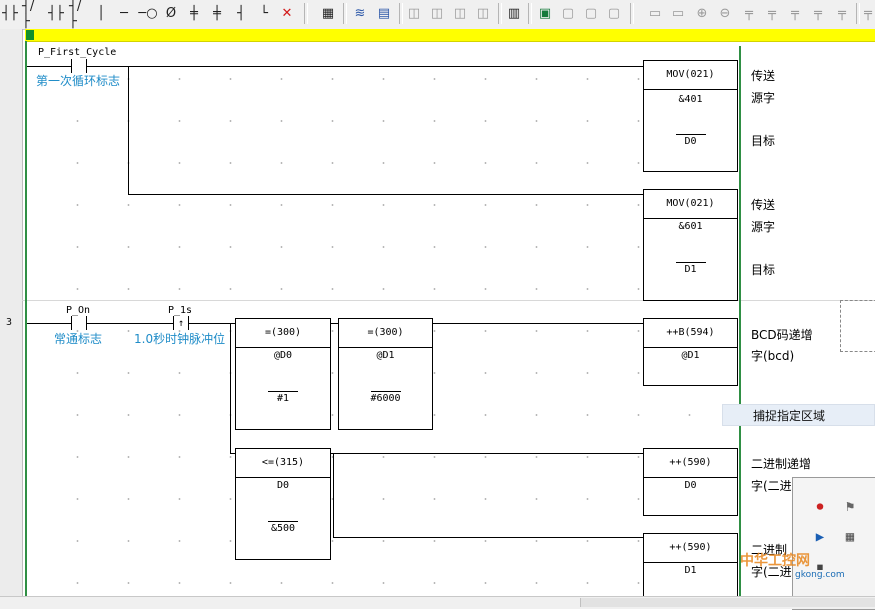 The height and width of the screenshot is (610, 875). What do you see at coordinates (385, 374) in the screenshot?
I see `compare-block-2: =(300) @D1 #6000` at bounding box center [385, 374].